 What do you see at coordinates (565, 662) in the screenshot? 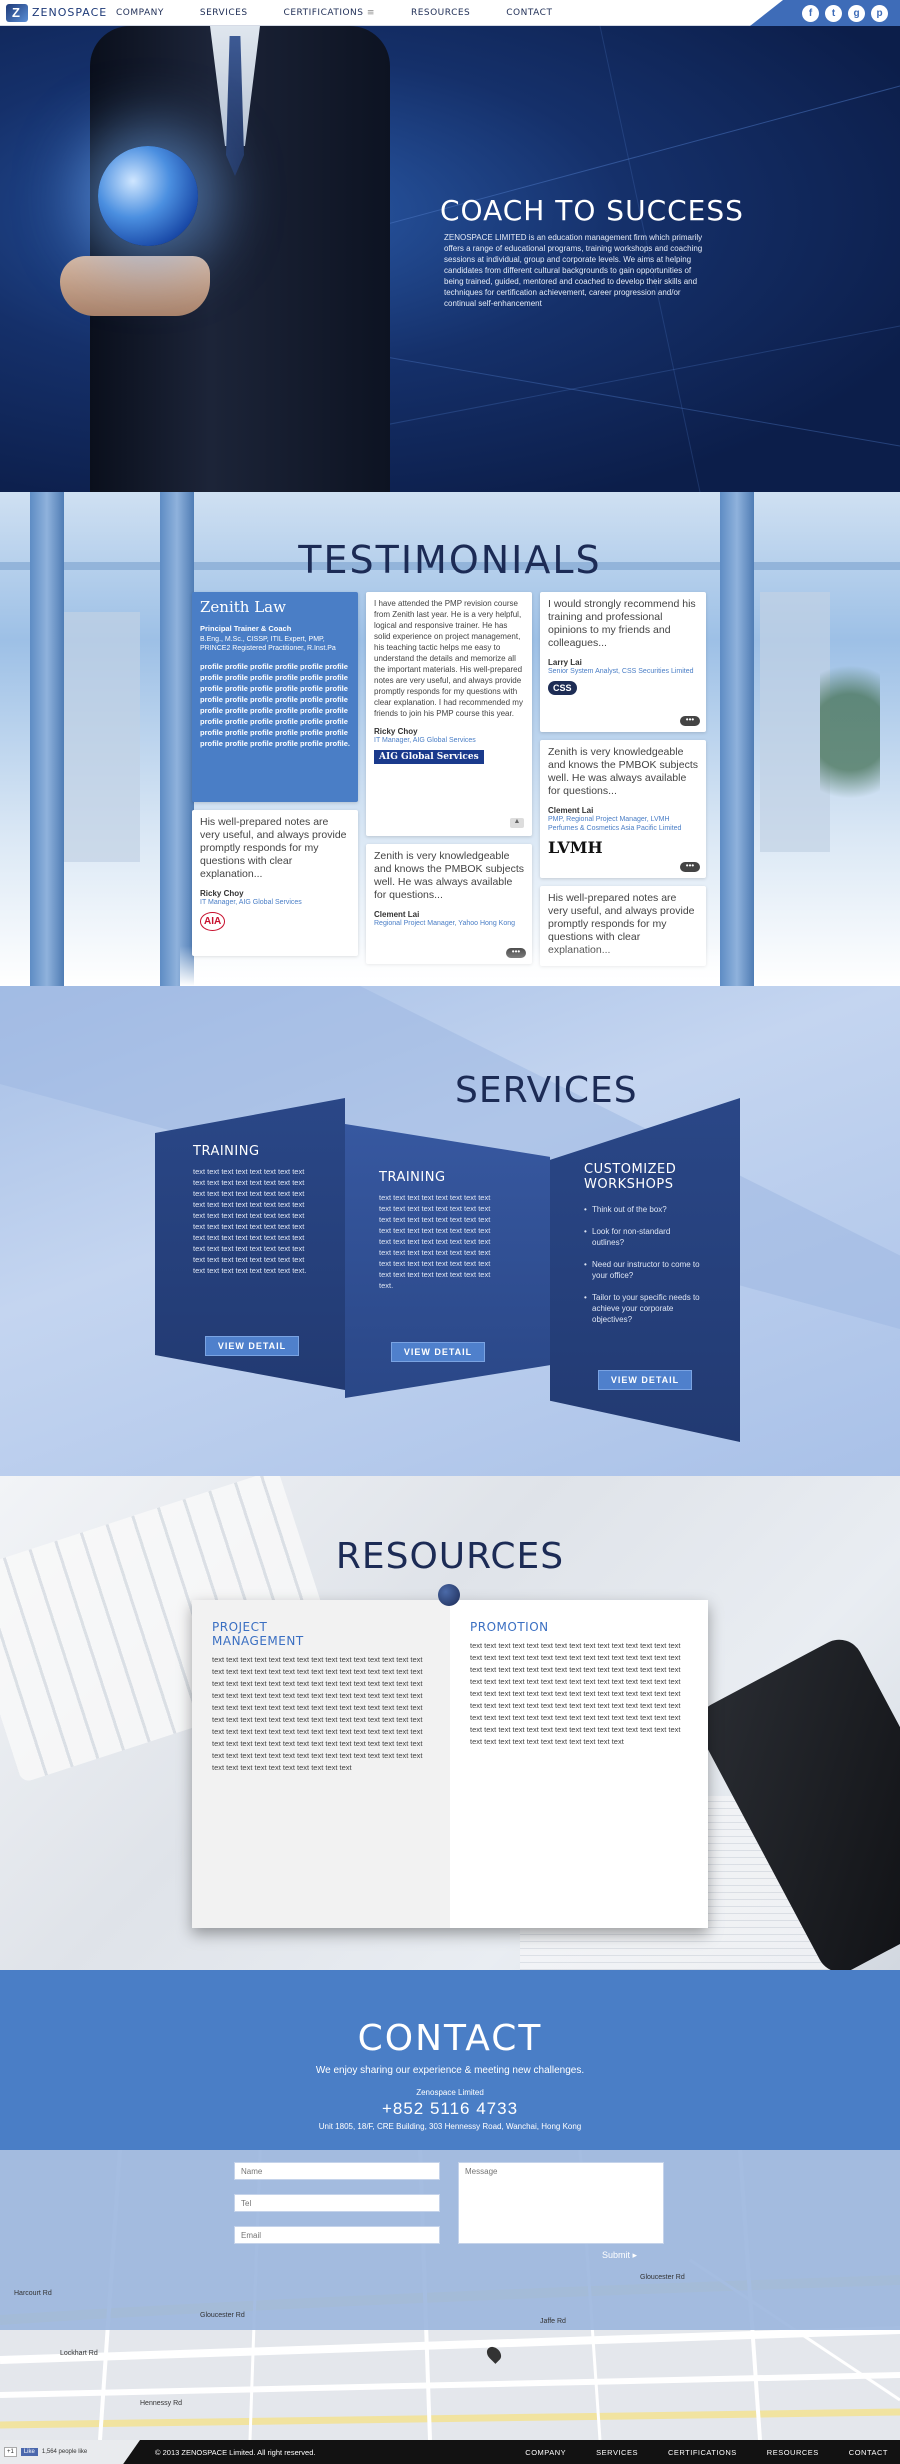
I see `testimonial-author: Larry Lai` at bounding box center [565, 662].